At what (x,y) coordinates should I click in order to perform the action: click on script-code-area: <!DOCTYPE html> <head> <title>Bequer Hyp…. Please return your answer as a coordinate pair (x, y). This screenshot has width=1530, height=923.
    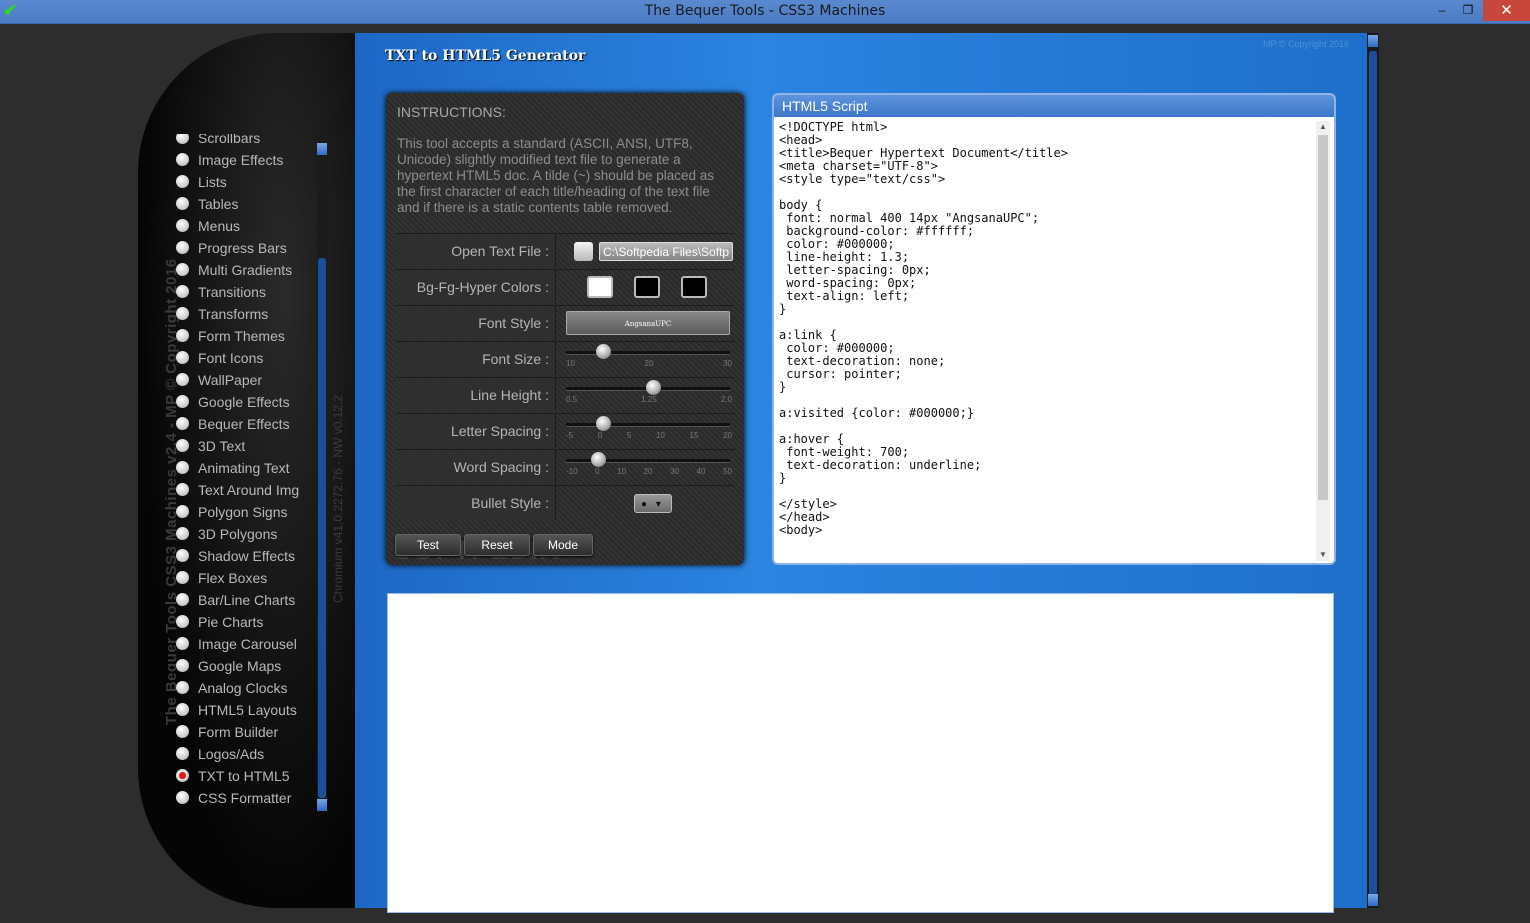
    Looking at the image, I should click on (923, 329).